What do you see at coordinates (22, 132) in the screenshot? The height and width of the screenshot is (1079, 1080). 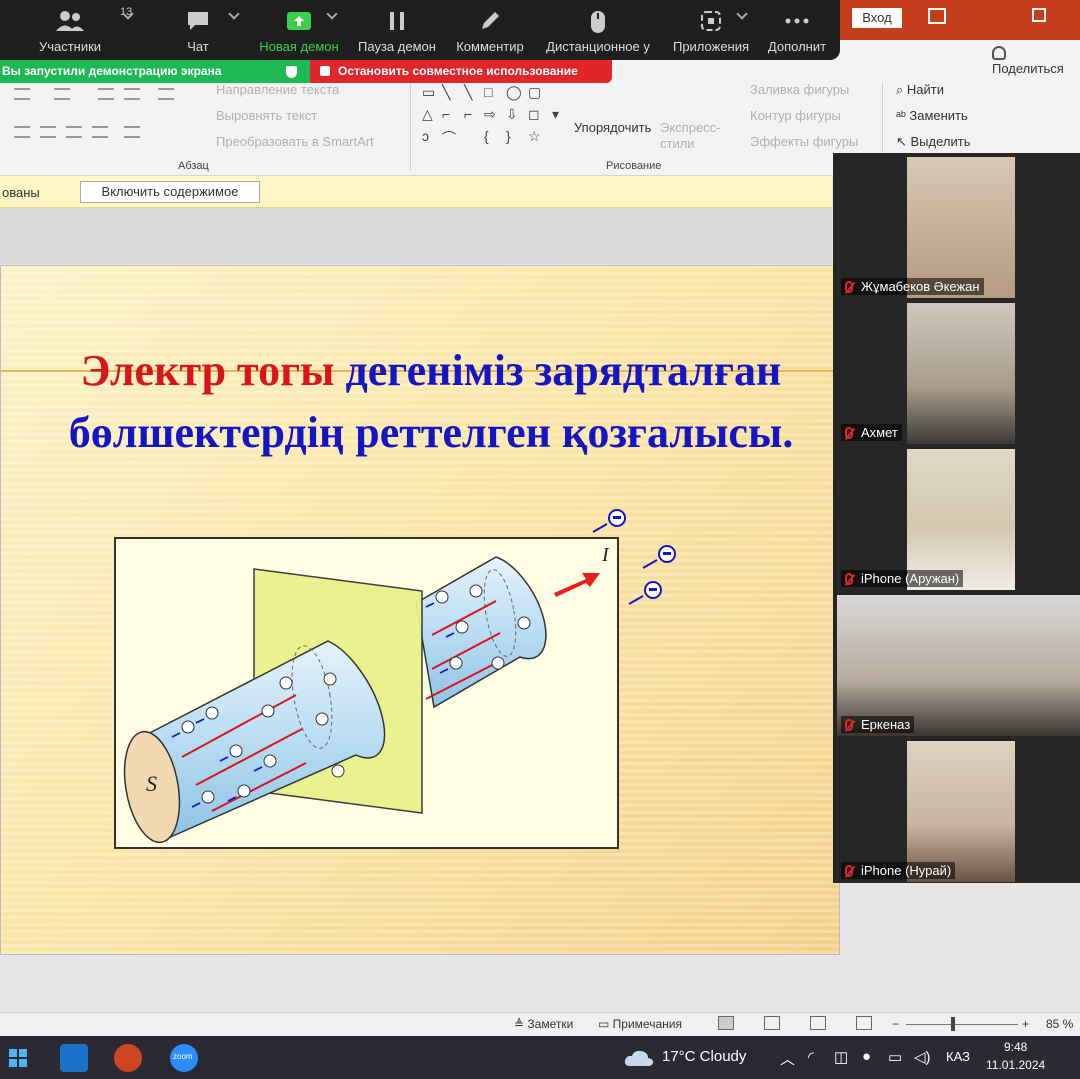 I see `align-left-icon` at bounding box center [22, 132].